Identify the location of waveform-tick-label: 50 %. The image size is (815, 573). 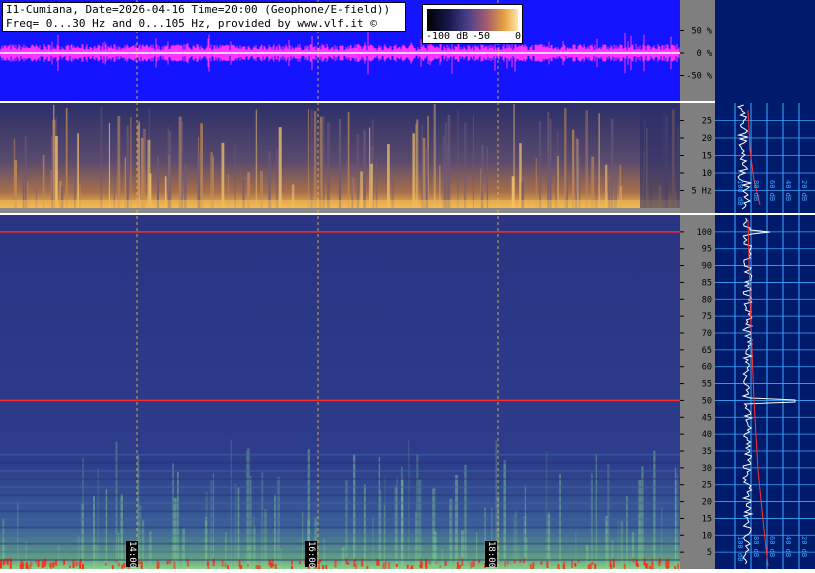
(702, 32).